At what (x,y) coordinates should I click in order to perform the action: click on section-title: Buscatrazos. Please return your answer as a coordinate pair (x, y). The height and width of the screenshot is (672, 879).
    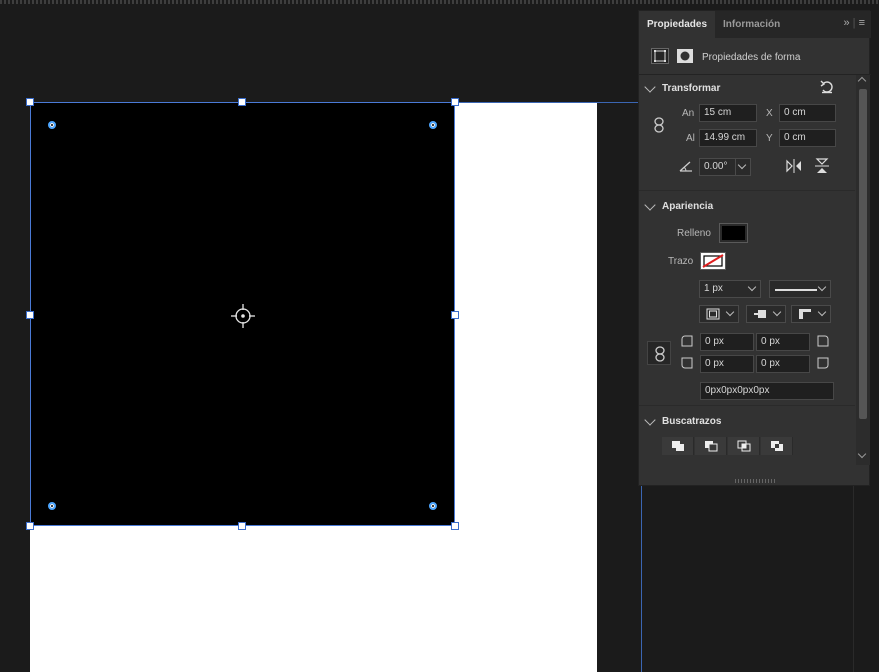
    Looking at the image, I should click on (692, 421).